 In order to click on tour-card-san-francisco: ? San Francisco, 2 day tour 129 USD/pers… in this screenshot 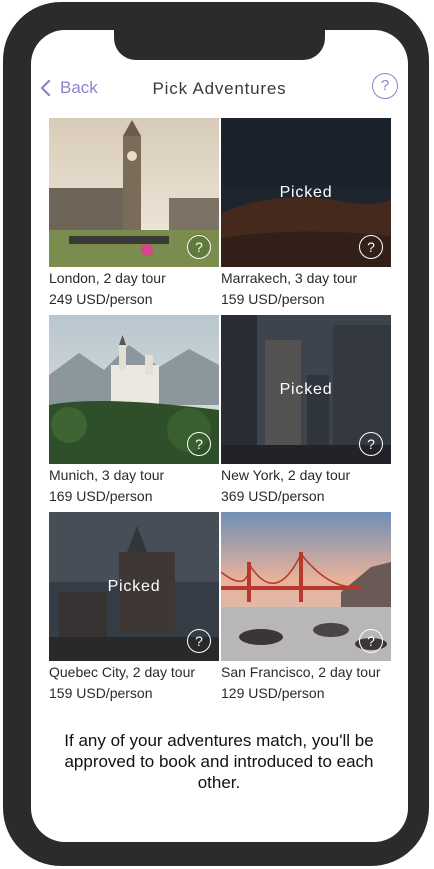, I will do `click(306, 607)`.